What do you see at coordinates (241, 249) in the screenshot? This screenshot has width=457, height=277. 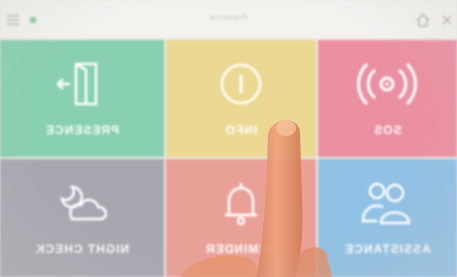 I see `tile-label: REMINDER` at bounding box center [241, 249].